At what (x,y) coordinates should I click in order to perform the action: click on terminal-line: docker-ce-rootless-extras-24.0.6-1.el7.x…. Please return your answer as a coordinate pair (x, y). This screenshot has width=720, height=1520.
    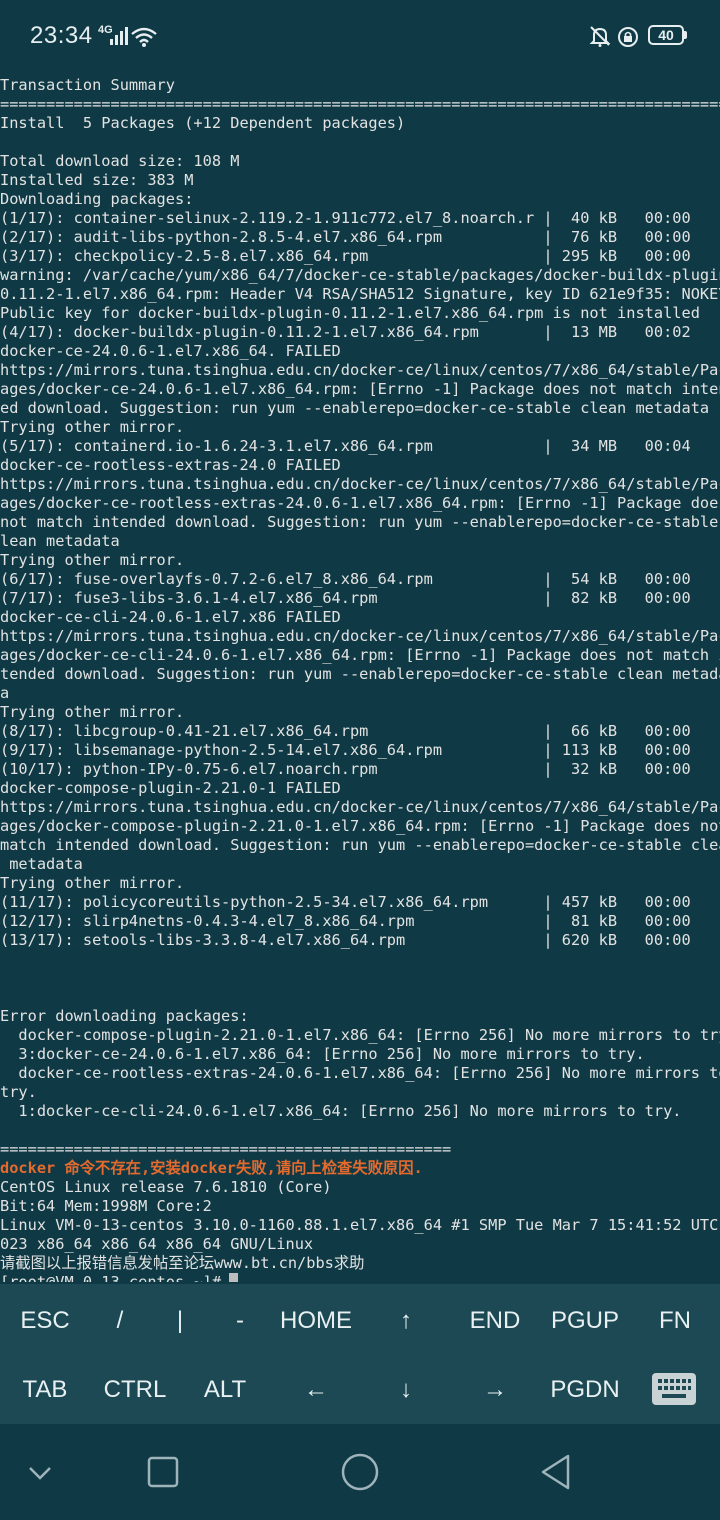
    Looking at the image, I should click on (360, 1073).